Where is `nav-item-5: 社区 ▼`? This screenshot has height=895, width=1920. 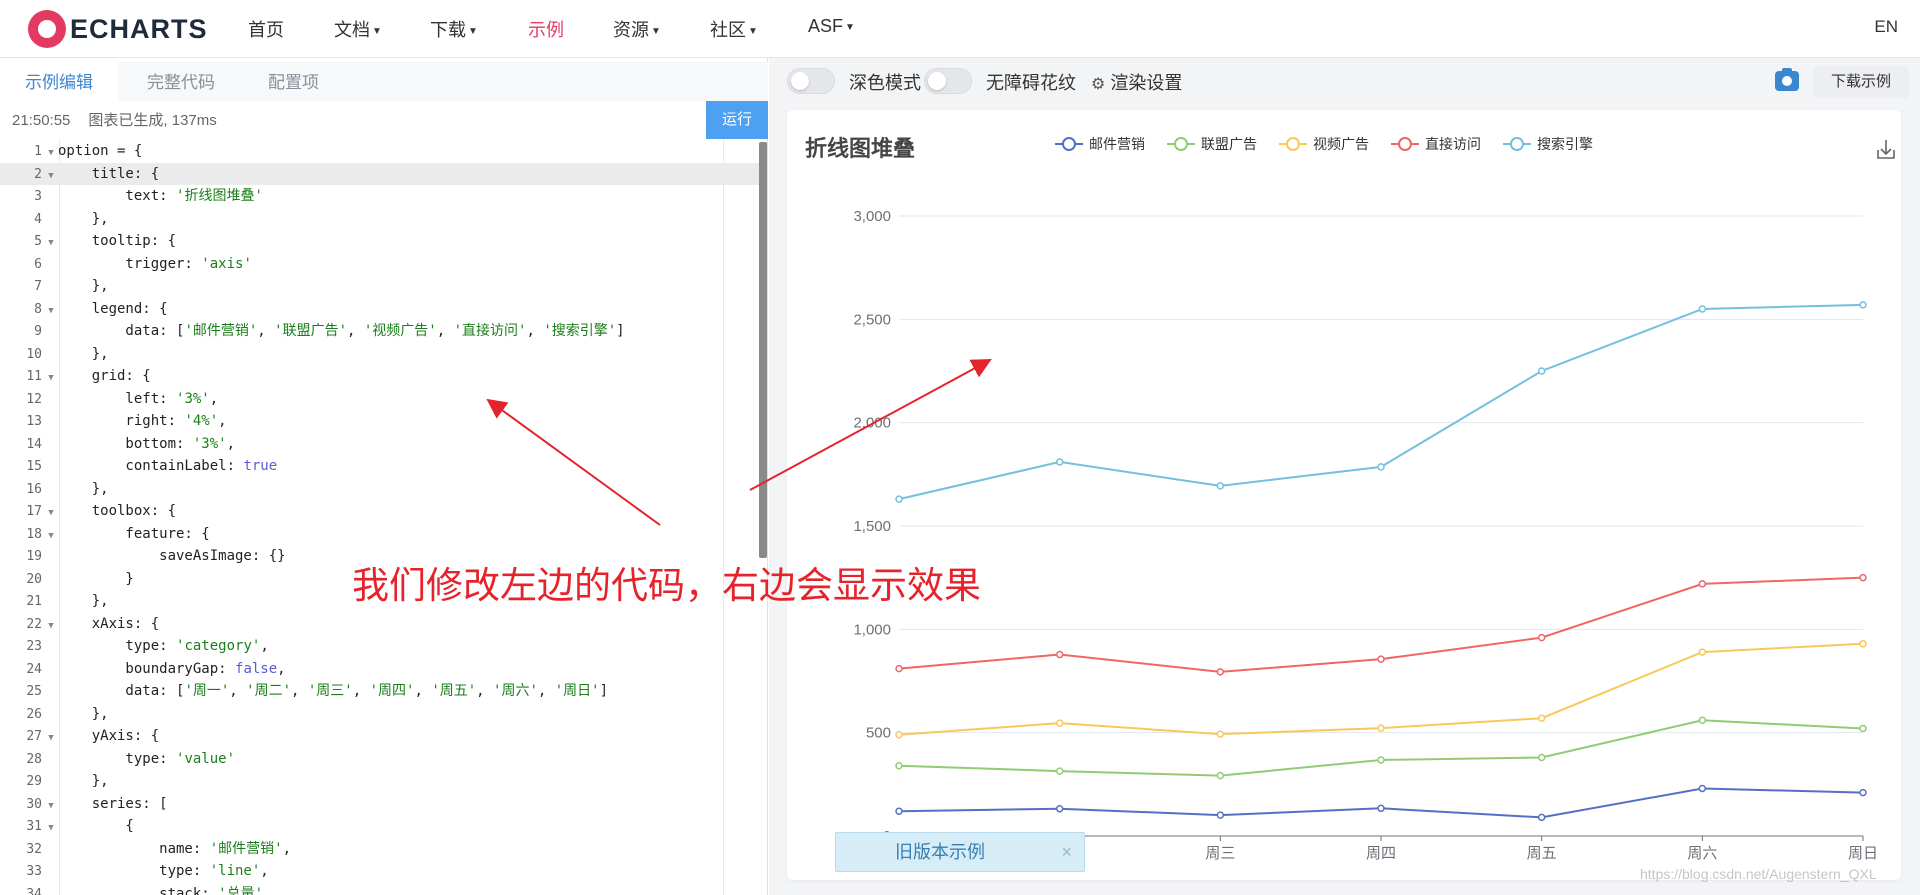 nav-item-5: 社区 ▼ is located at coordinates (734, 29).